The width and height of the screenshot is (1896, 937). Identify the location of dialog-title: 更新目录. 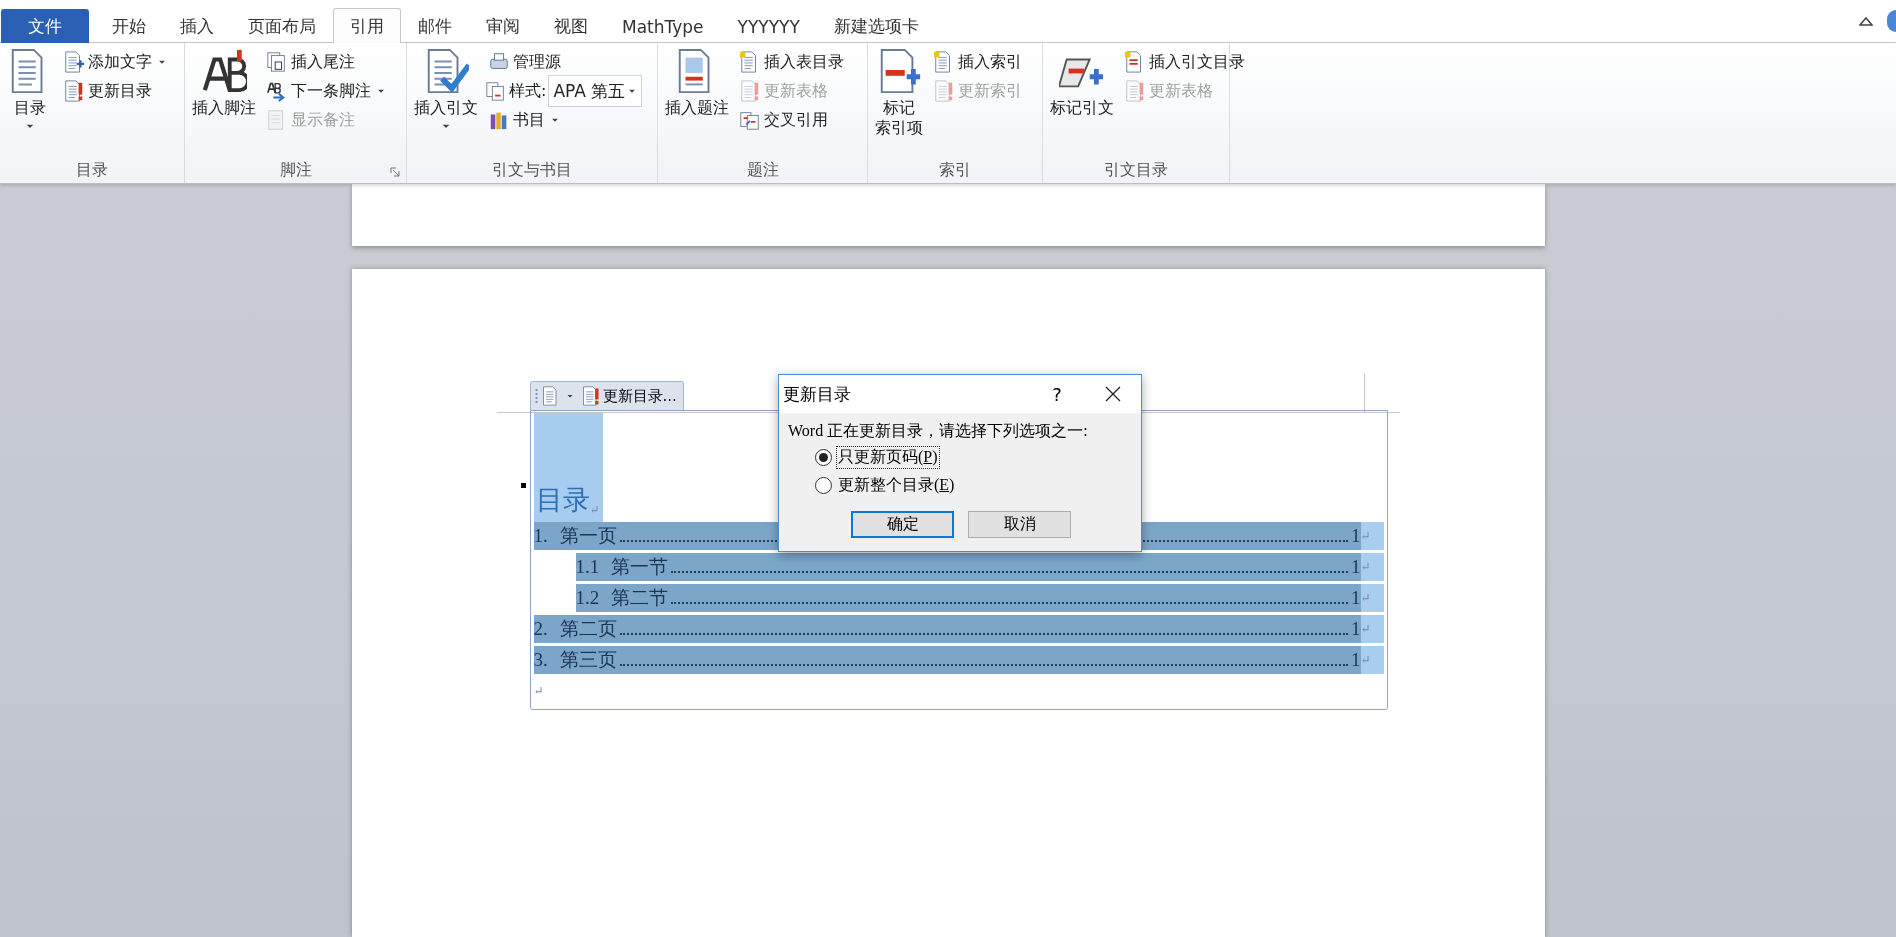
(817, 394).